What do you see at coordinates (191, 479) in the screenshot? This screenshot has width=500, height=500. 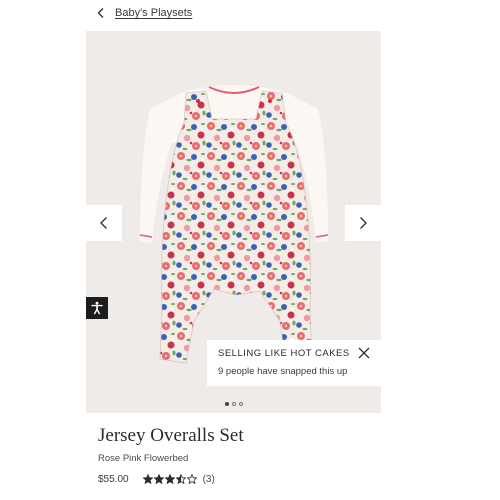 I see `star-empty-icon` at bounding box center [191, 479].